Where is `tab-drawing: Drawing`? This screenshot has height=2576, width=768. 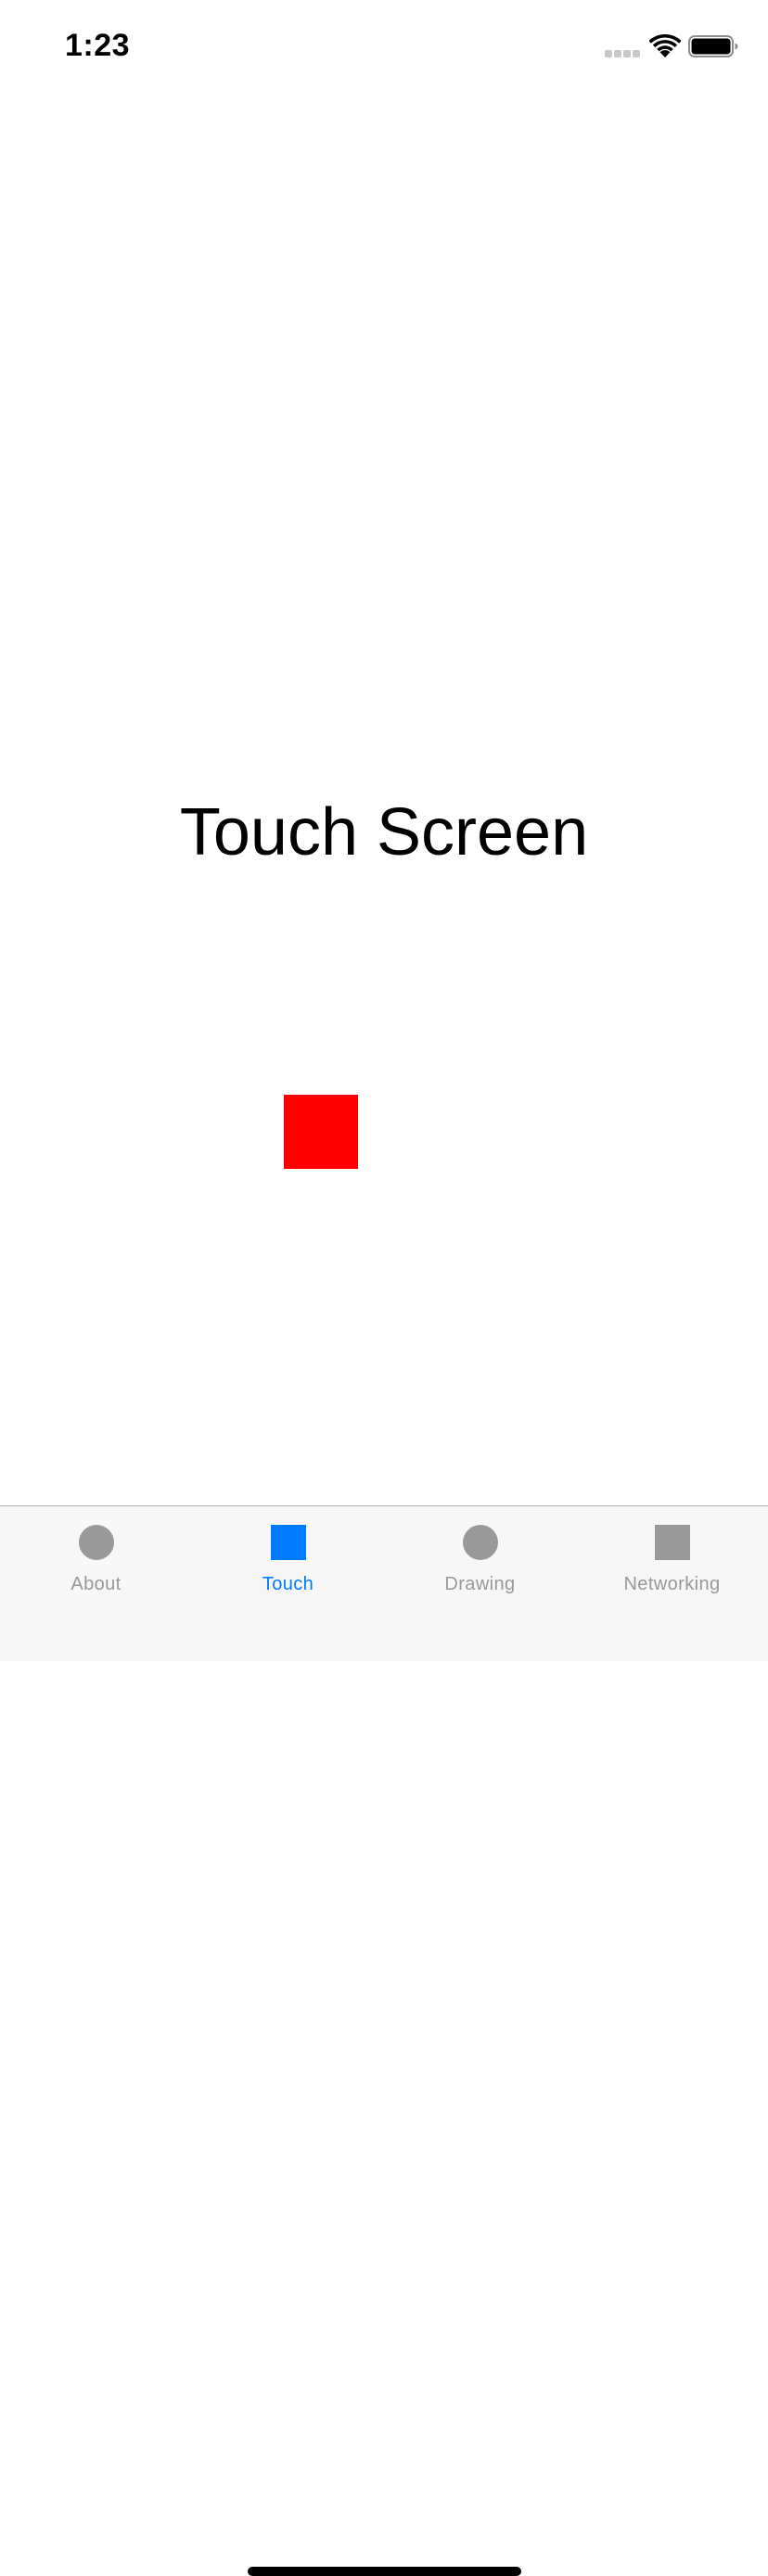 tab-drawing: Drawing is located at coordinates (480, 1557).